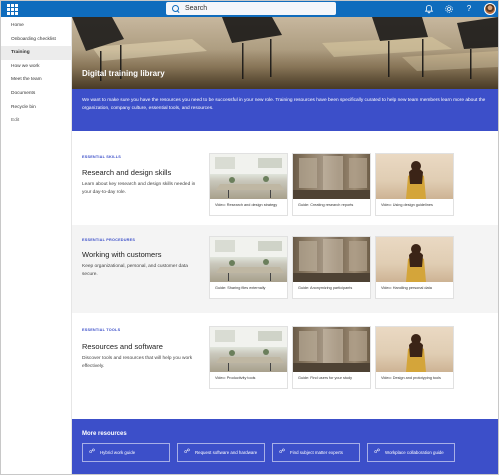 This screenshot has width=499, height=475. I want to click on nav-edit-link: Edit, so click(36, 121).